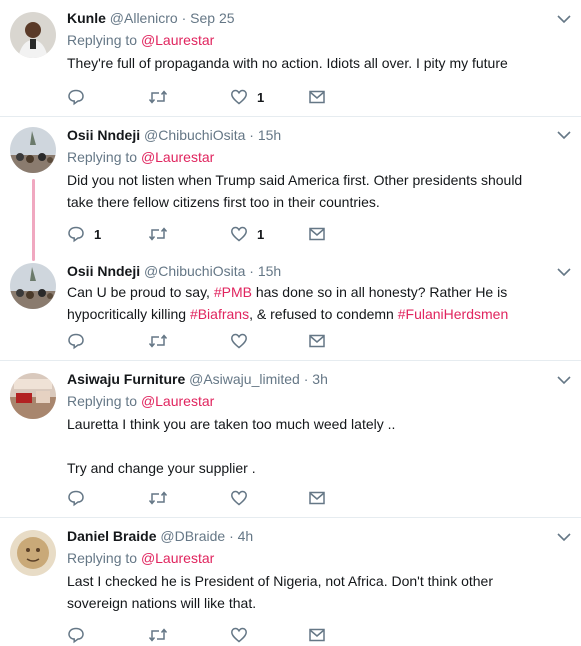  I want to click on user-handle: @Allenicro, so click(144, 18).